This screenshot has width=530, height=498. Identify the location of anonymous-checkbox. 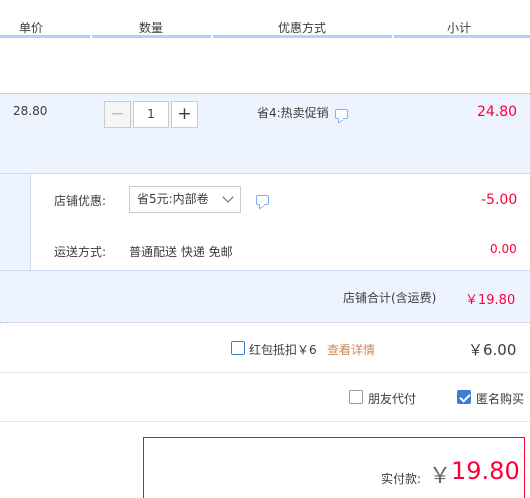
(464, 397).